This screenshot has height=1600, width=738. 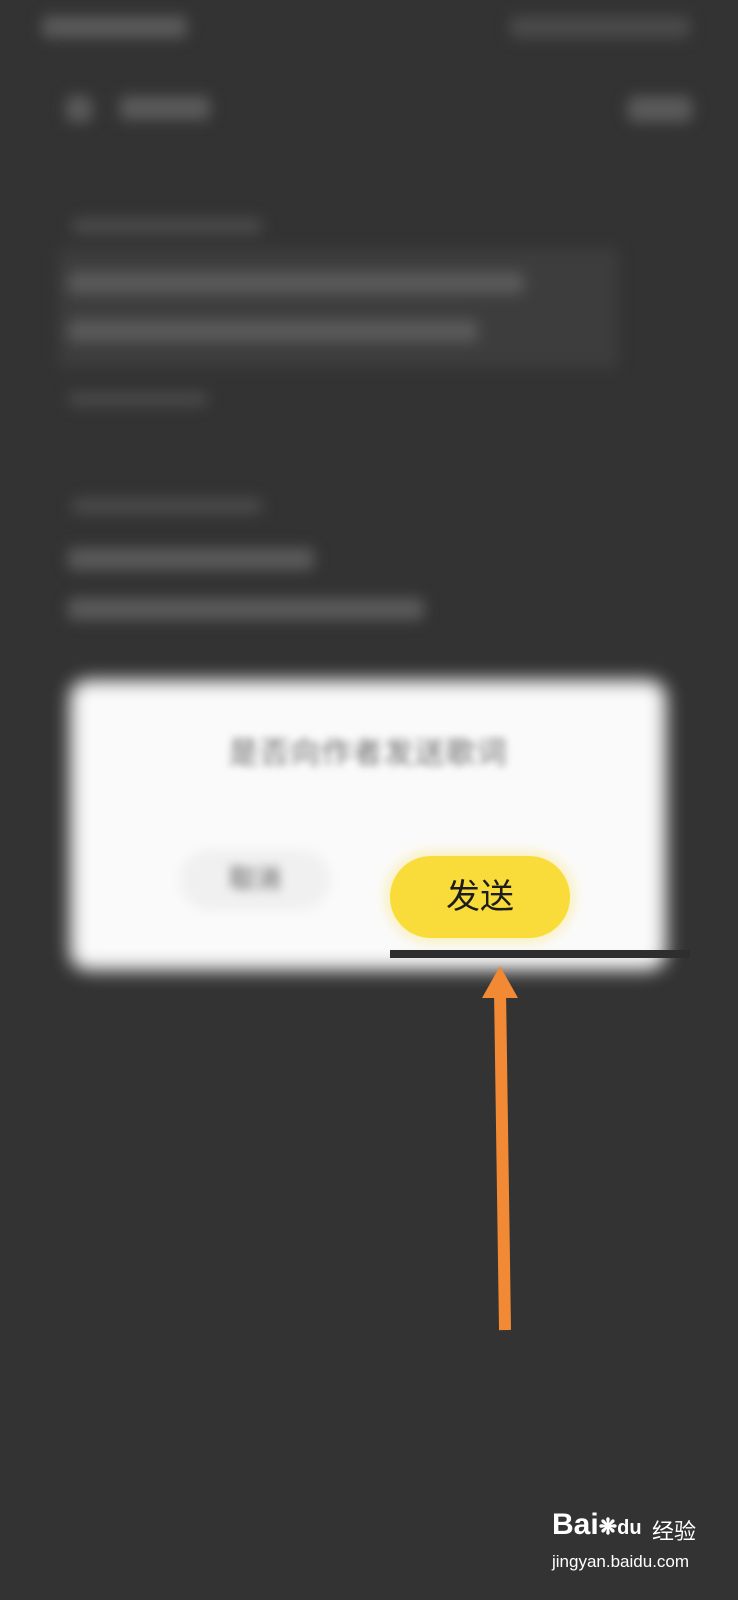 I want to click on paw-icon: ❋, so click(x=608, y=1526).